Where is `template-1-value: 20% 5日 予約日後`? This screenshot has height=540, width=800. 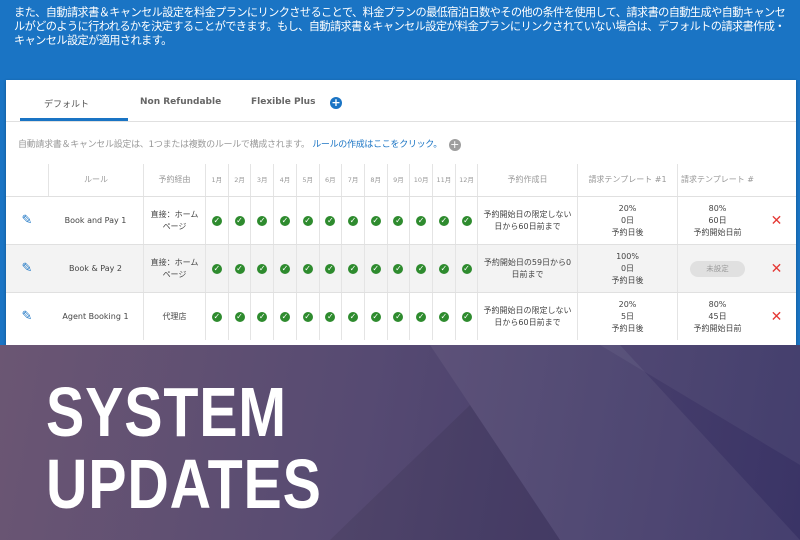 template-1-value: 20% 5日 予約日後 is located at coordinates (627, 316).